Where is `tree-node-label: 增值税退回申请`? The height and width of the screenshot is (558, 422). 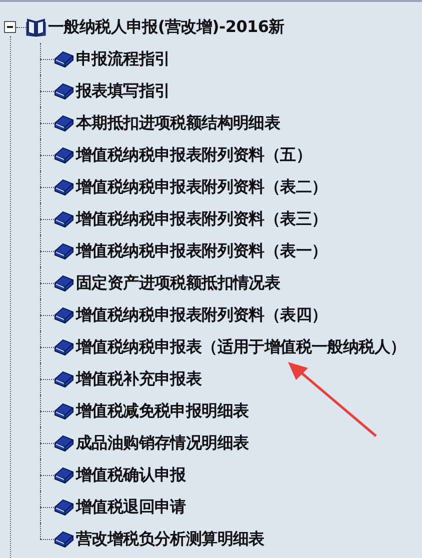
tree-node-label: 增值税退回申请 is located at coordinates (131, 507).